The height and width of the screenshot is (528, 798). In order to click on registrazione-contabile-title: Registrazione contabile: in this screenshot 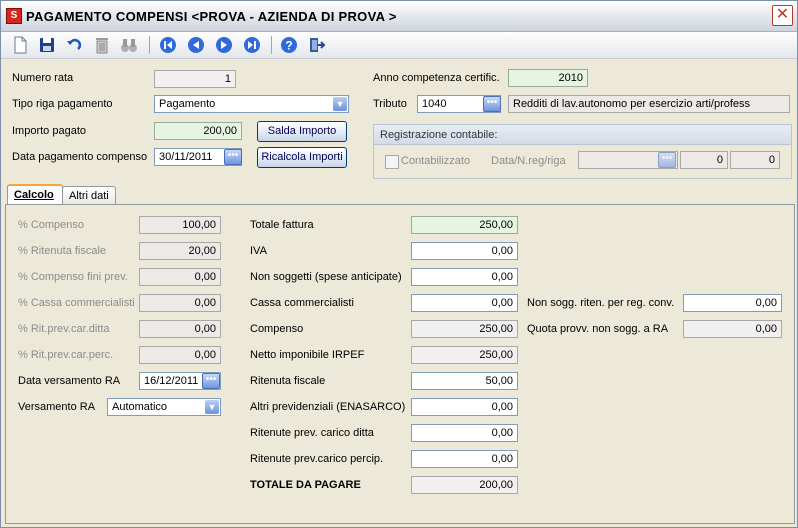, I will do `click(582, 135)`.